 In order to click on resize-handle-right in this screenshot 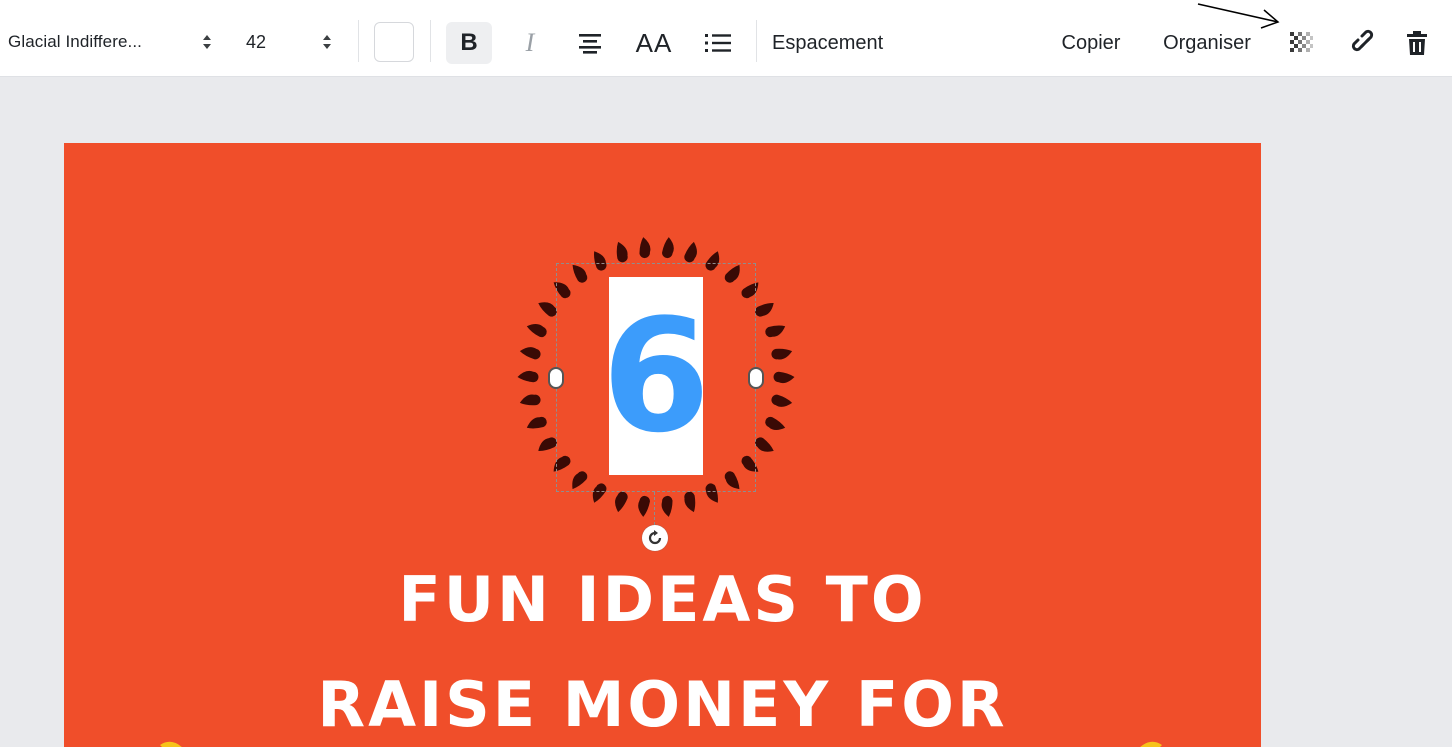, I will do `click(756, 378)`.